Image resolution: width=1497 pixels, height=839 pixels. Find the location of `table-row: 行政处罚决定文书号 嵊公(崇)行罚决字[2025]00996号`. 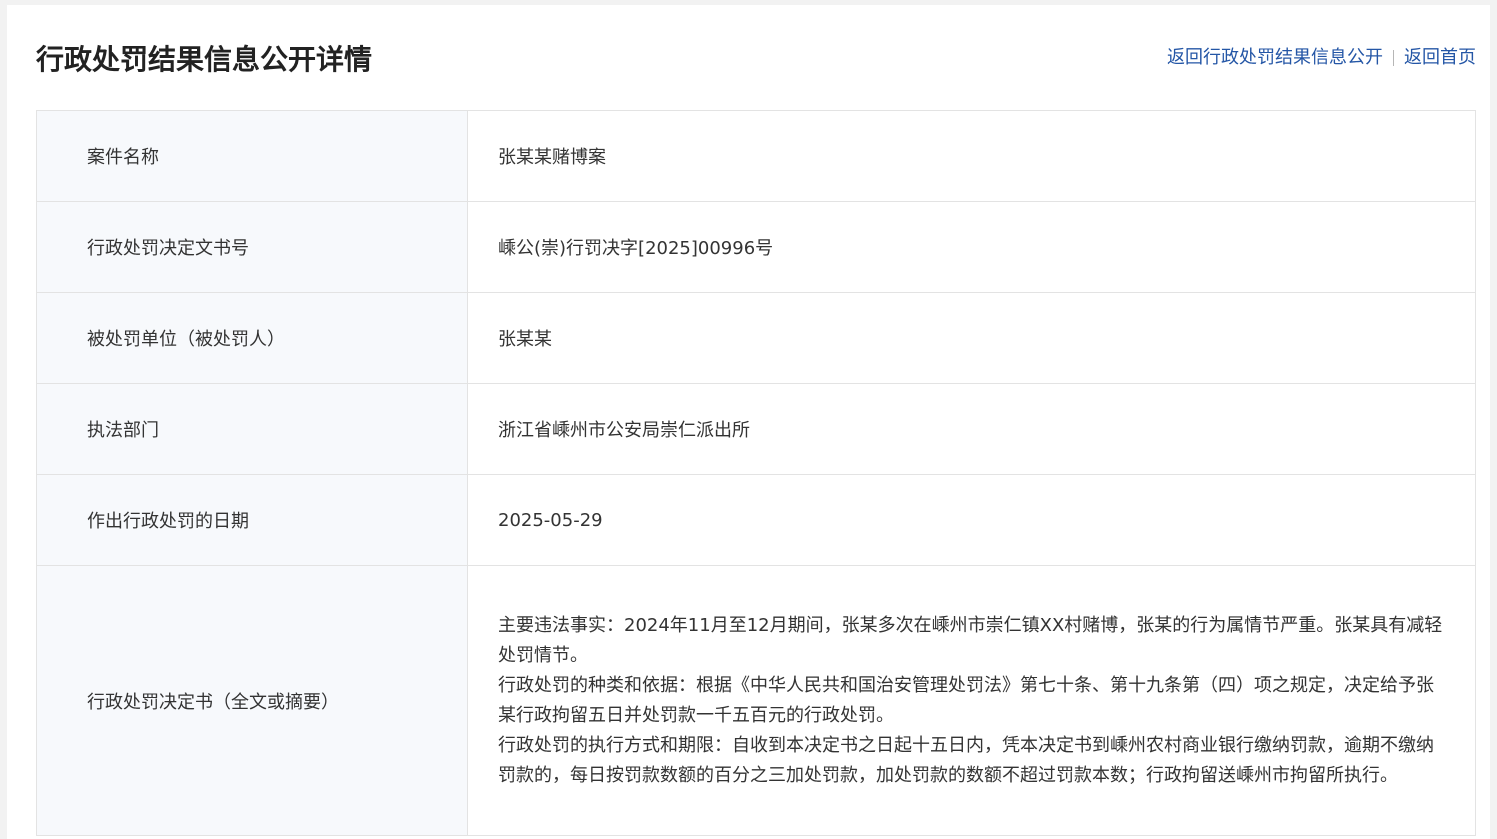

table-row: 行政处罚决定文书号 嵊公(崇)行罚决字[2025]00996号 is located at coordinates (756, 247).